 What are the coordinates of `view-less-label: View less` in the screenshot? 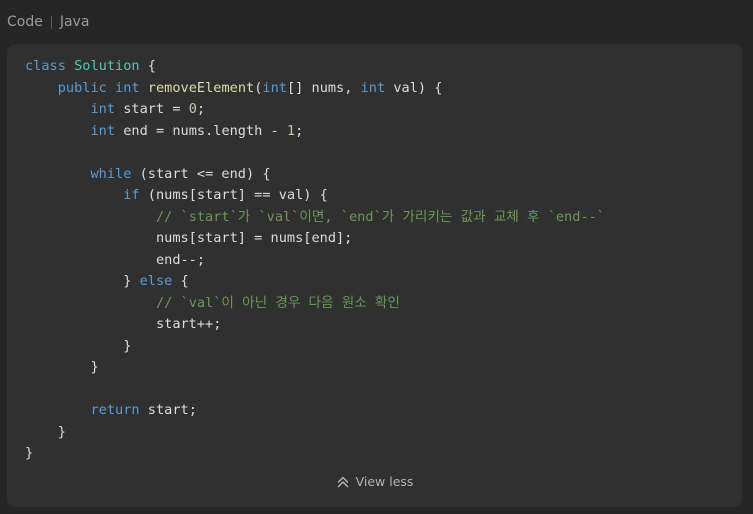 It's located at (384, 481).